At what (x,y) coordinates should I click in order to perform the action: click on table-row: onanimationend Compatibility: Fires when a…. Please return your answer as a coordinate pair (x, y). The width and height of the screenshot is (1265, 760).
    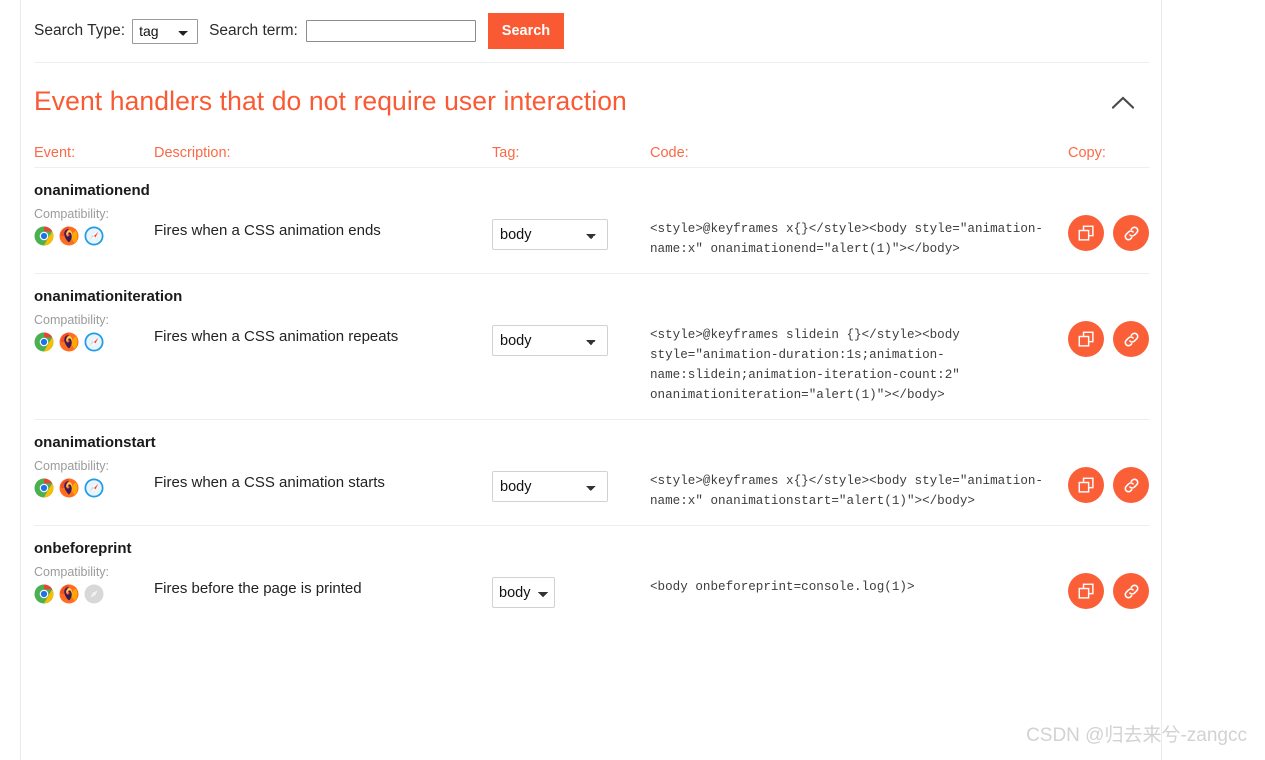
    Looking at the image, I should click on (591, 220).